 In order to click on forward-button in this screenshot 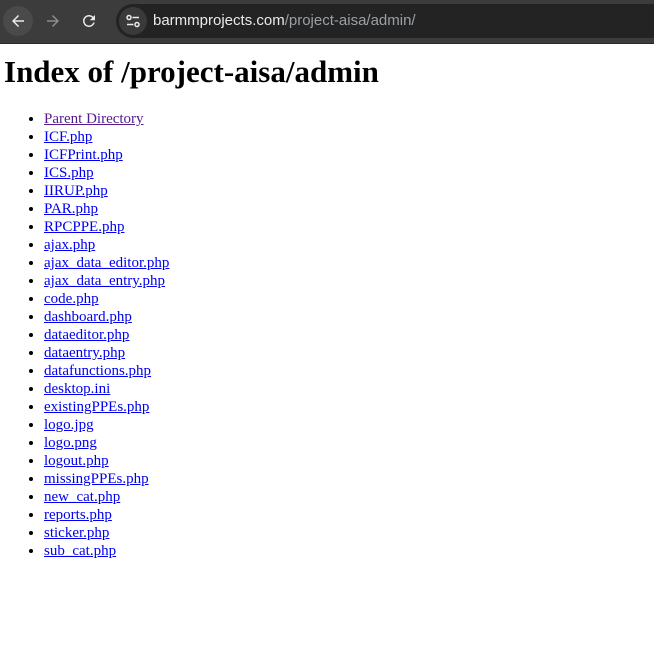, I will do `click(53, 21)`.